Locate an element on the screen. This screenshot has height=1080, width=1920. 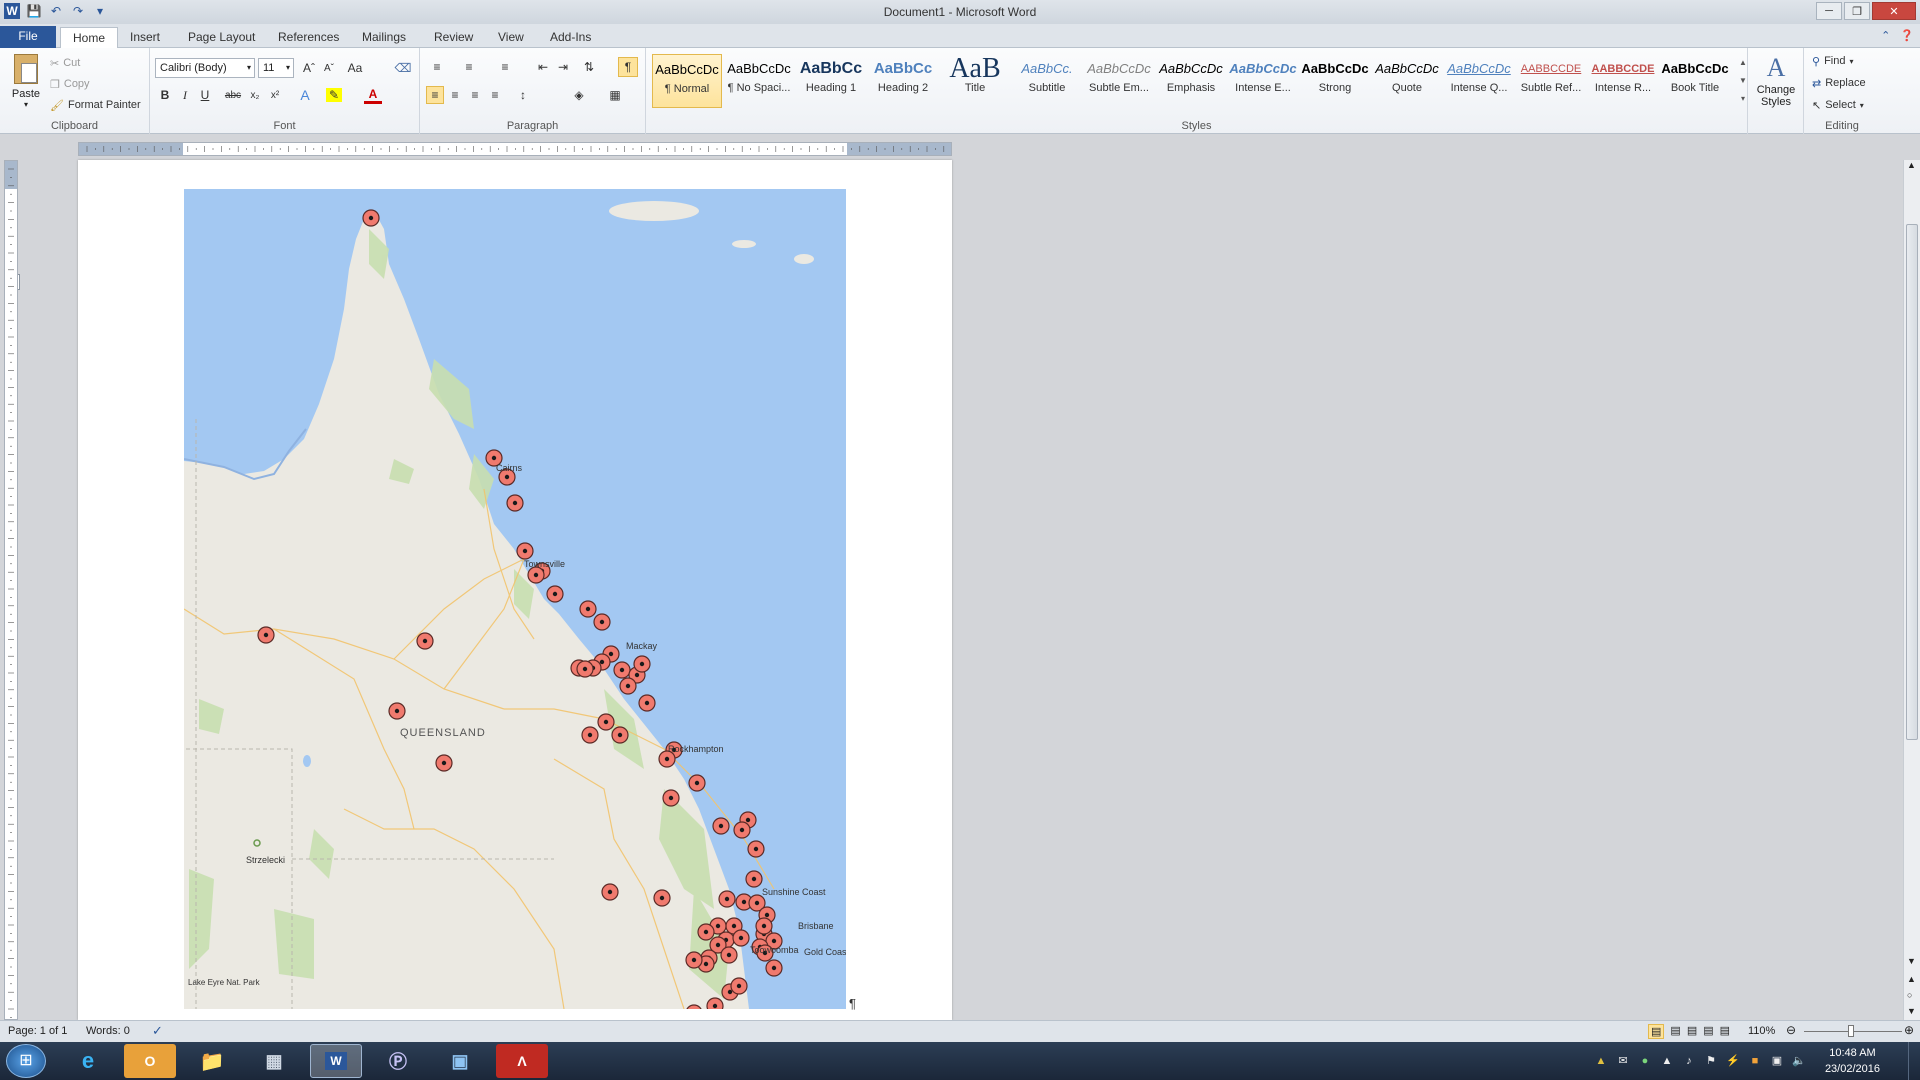
font-name-combo: Calibri (Body) ▾ is located at coordinates (205, 68).